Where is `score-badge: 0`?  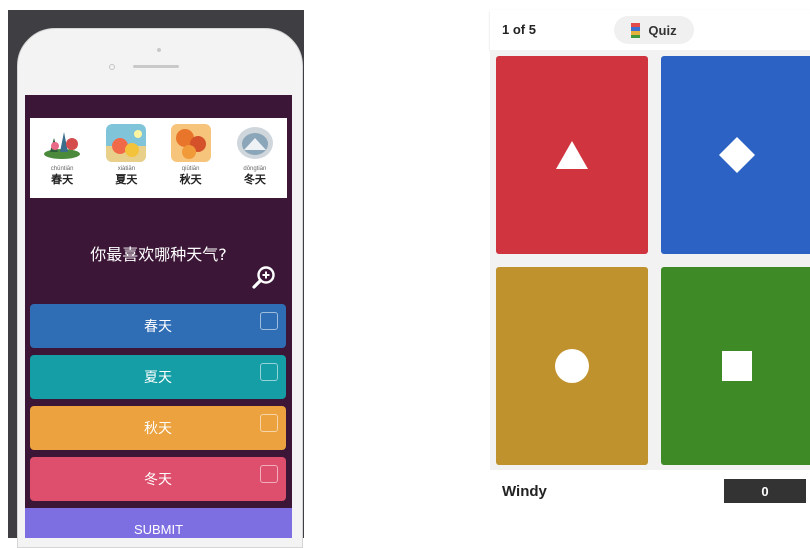 score-badge: 0 is located at coordinates (765, 491).